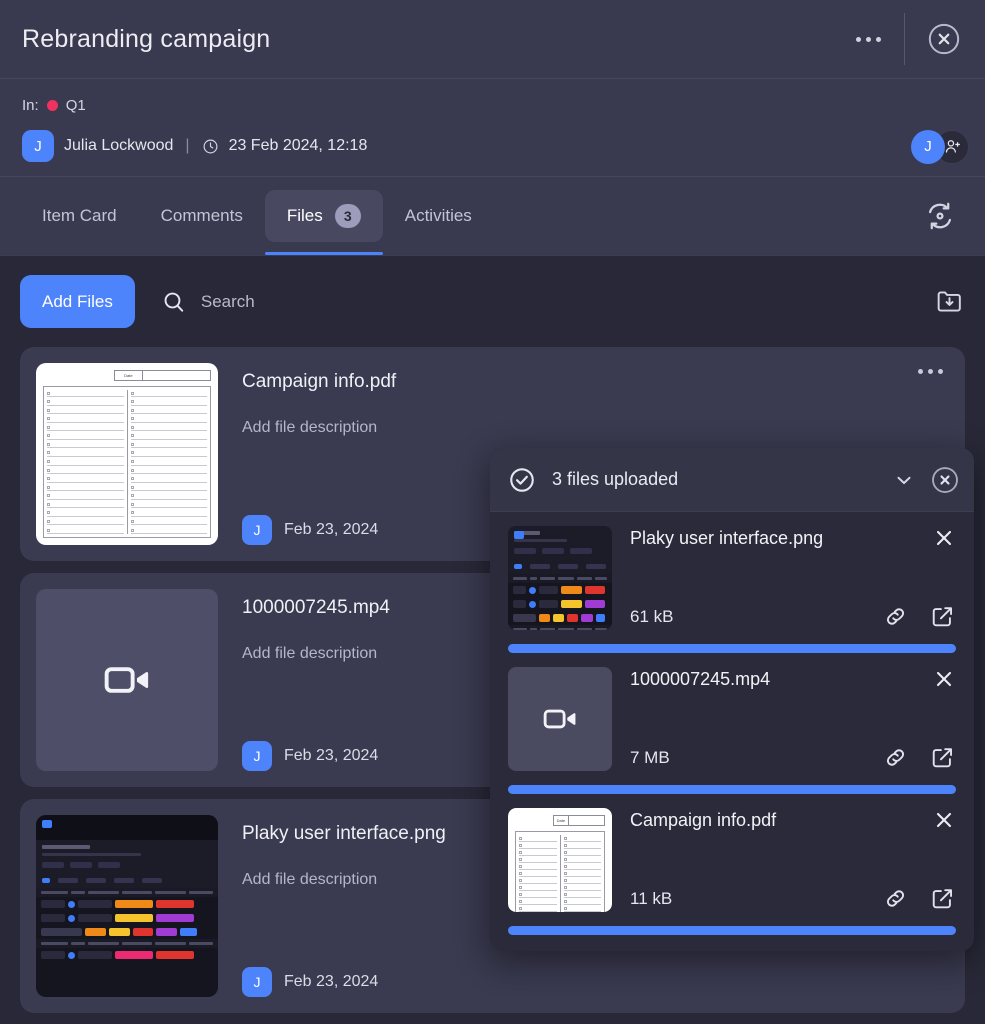 The width and height of the screenshot is (985, 1024). Describe the element at coordinates (868, 39) in the screenshot. I see `header-more-button` at that location.